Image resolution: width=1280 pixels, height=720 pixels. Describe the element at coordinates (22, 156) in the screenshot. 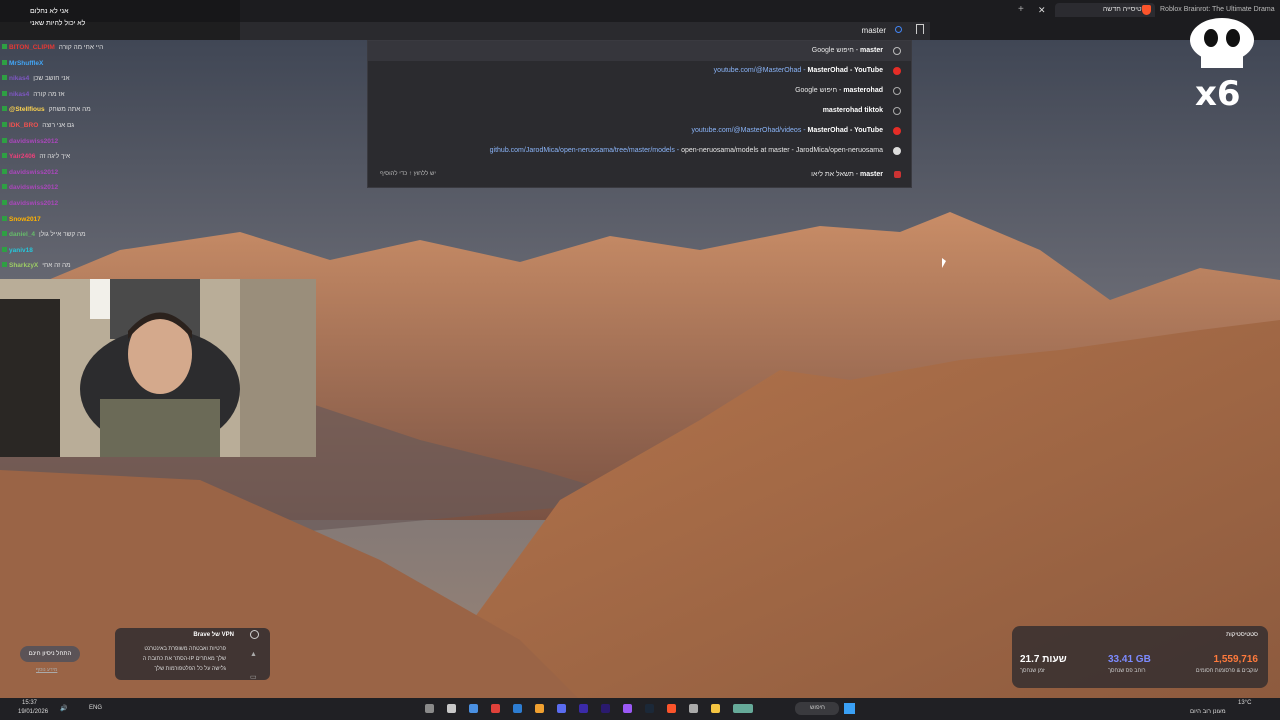

I see `chat-username: Yair2406` at that location.